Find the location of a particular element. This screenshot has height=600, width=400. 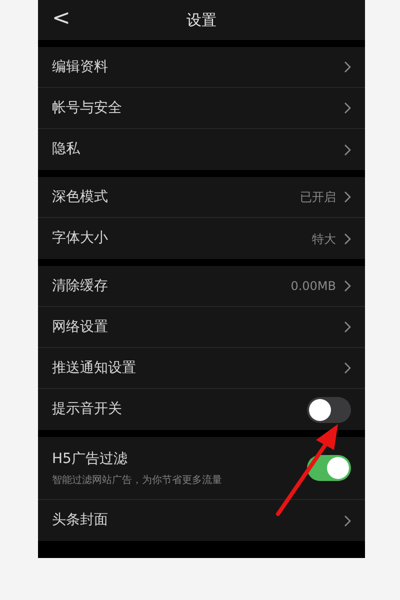

settings-row: 帐号与安全 is located at coordinates (201, 108).